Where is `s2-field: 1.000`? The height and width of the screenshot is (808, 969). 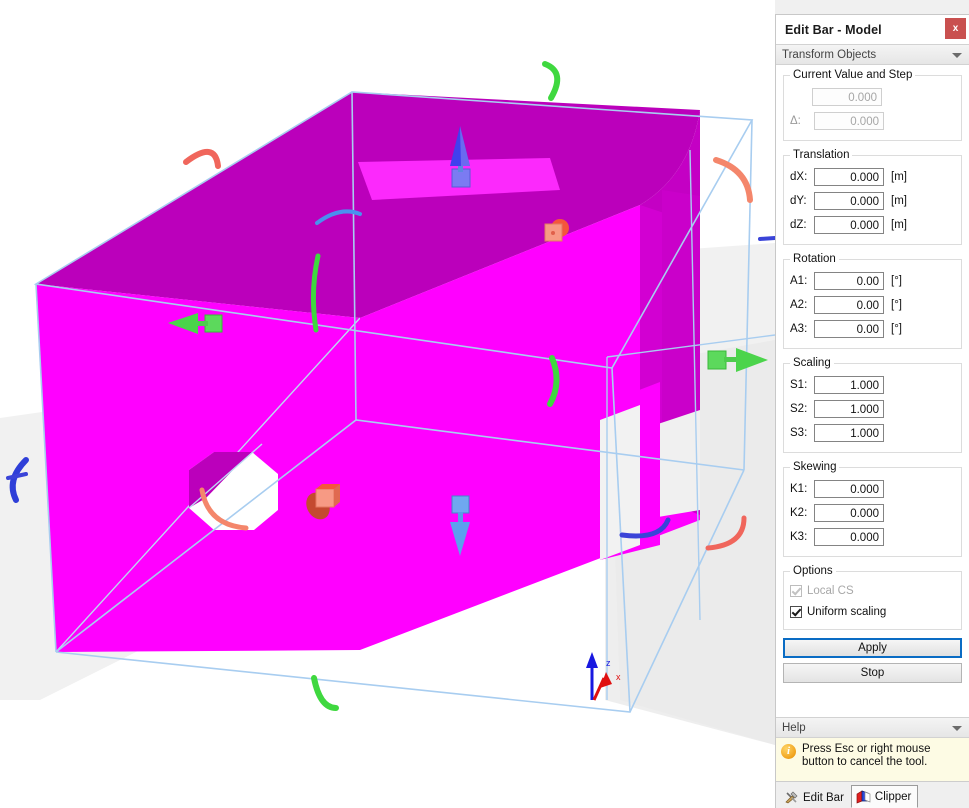
s2-field: 1.000 is located at coordinates (849, 409).